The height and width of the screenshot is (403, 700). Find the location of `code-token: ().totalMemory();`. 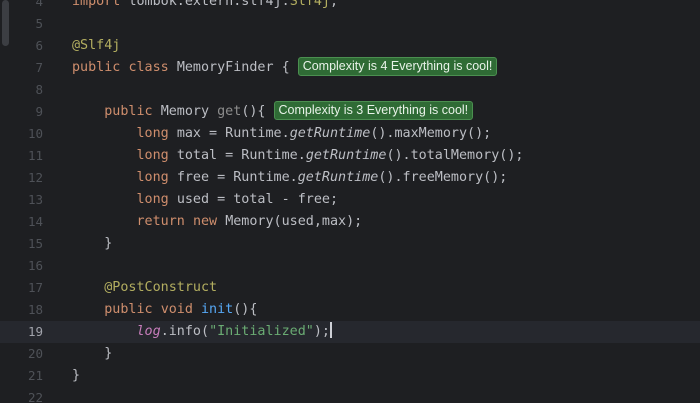

code-token: ().totalMemory(); is located at coordinates (455, 155).